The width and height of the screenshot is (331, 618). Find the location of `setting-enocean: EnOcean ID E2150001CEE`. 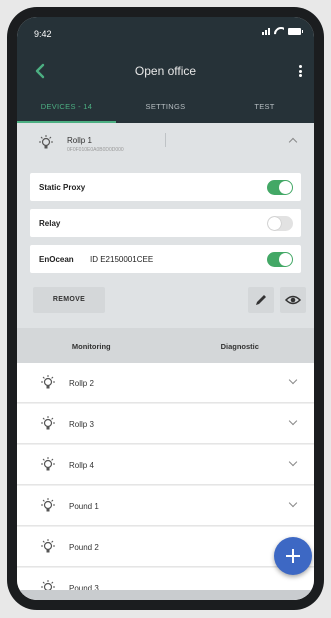

setting-enocean: EnOcean ID E2150001CEE is located at coordinates (165, 259).